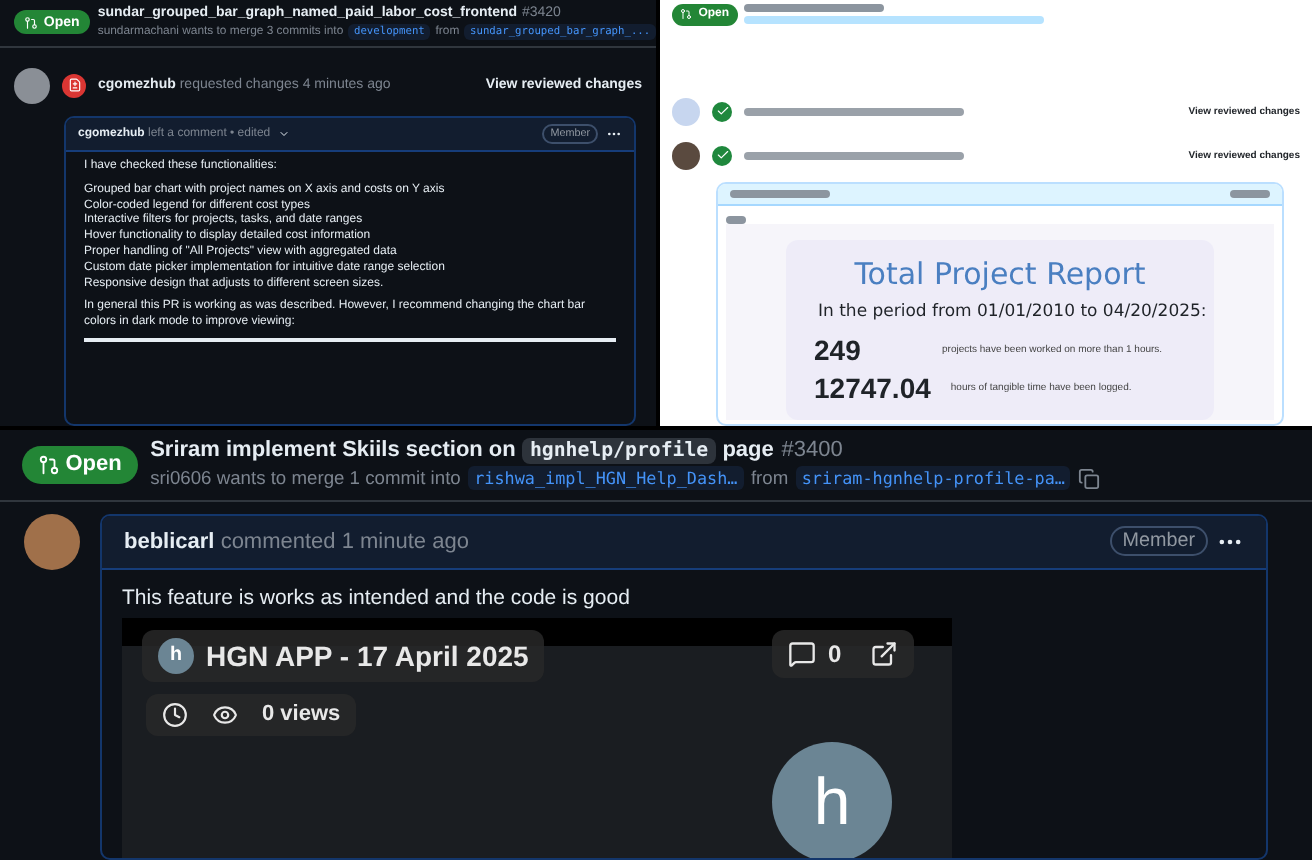 The width and height of the screenshot is (1312, 860). Describe the element at coordinates (284, 133) in the screenshot. I see `caret-icon` at that location.